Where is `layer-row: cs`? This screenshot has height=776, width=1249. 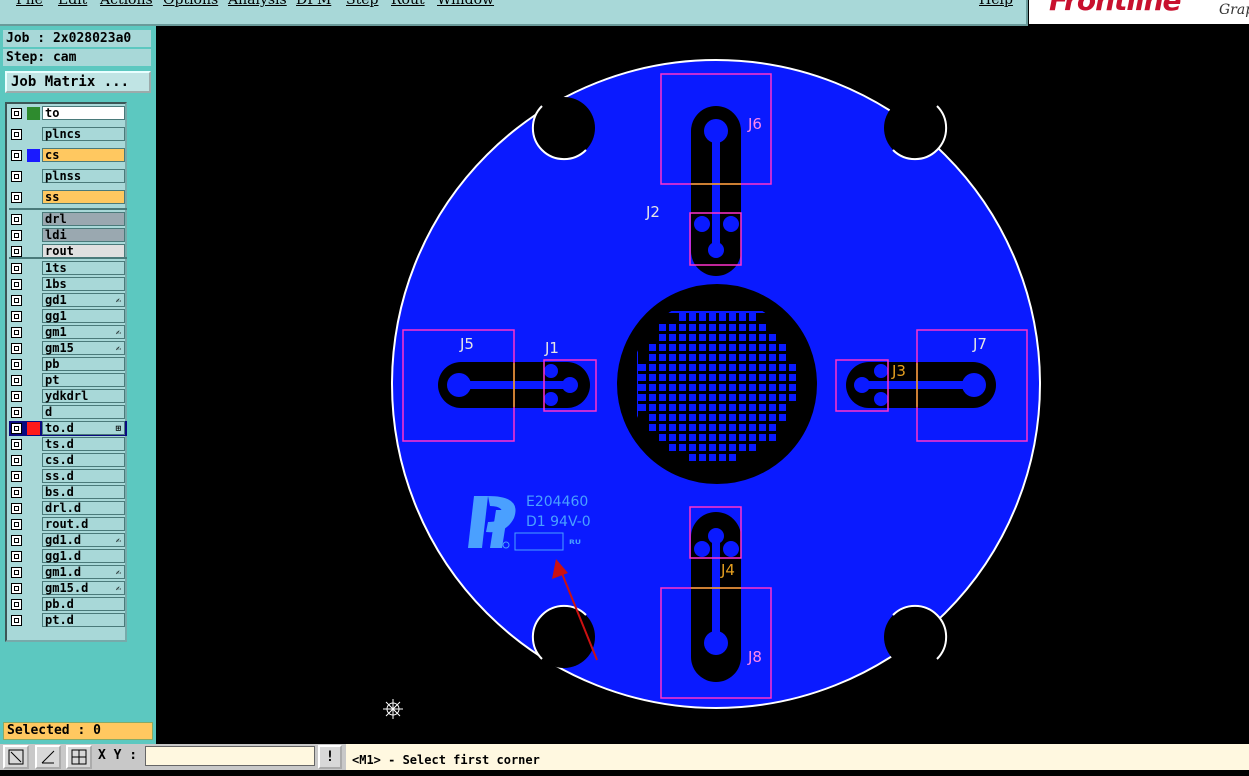
layer-row: cs is located at coordinates (68, 155).